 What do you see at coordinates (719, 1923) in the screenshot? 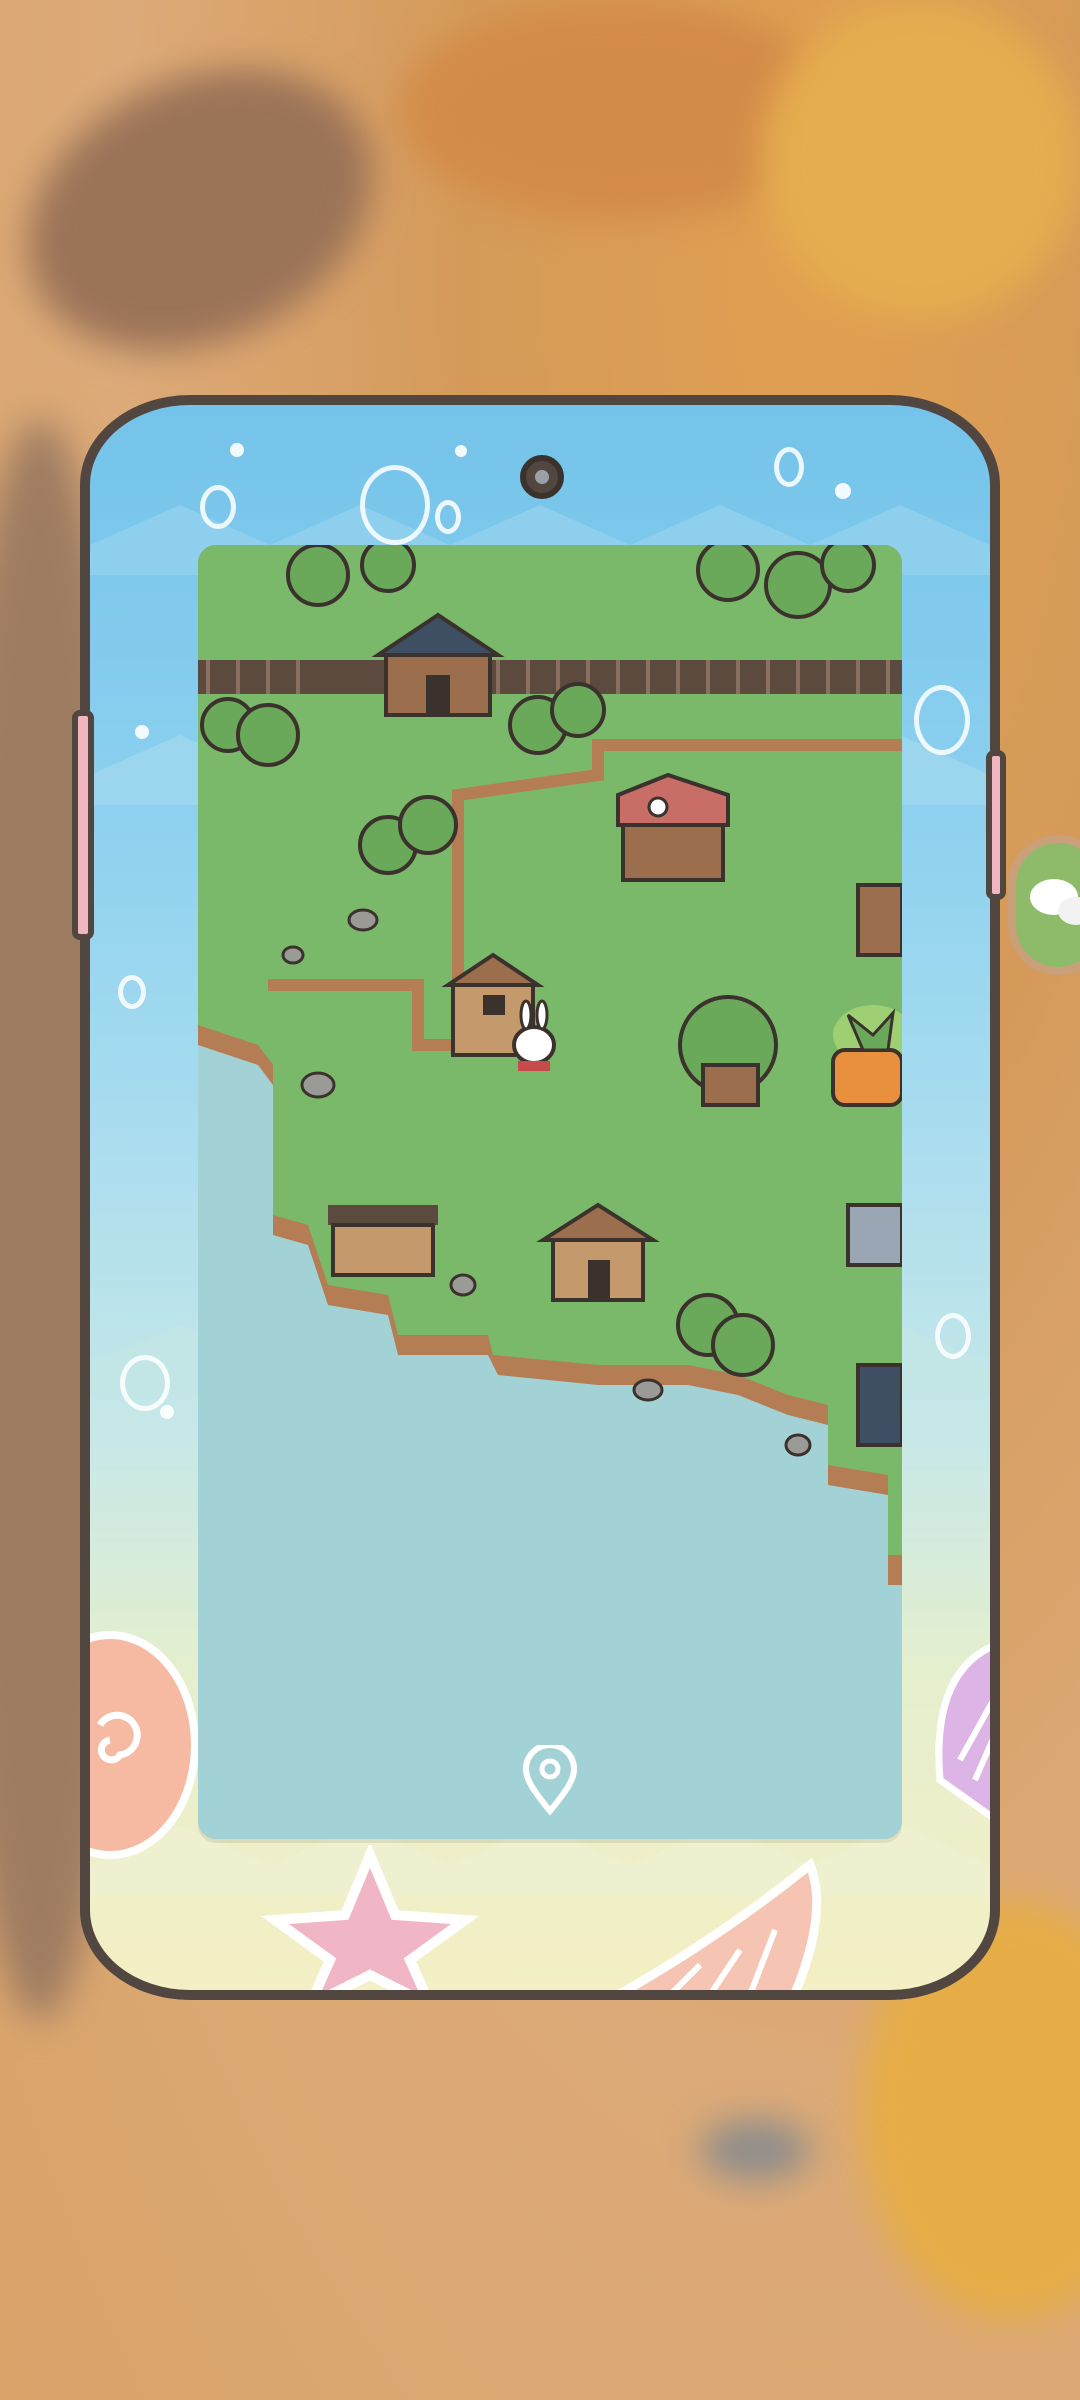
I see `conch-shell-icon` at bounding box center [719, 1923].